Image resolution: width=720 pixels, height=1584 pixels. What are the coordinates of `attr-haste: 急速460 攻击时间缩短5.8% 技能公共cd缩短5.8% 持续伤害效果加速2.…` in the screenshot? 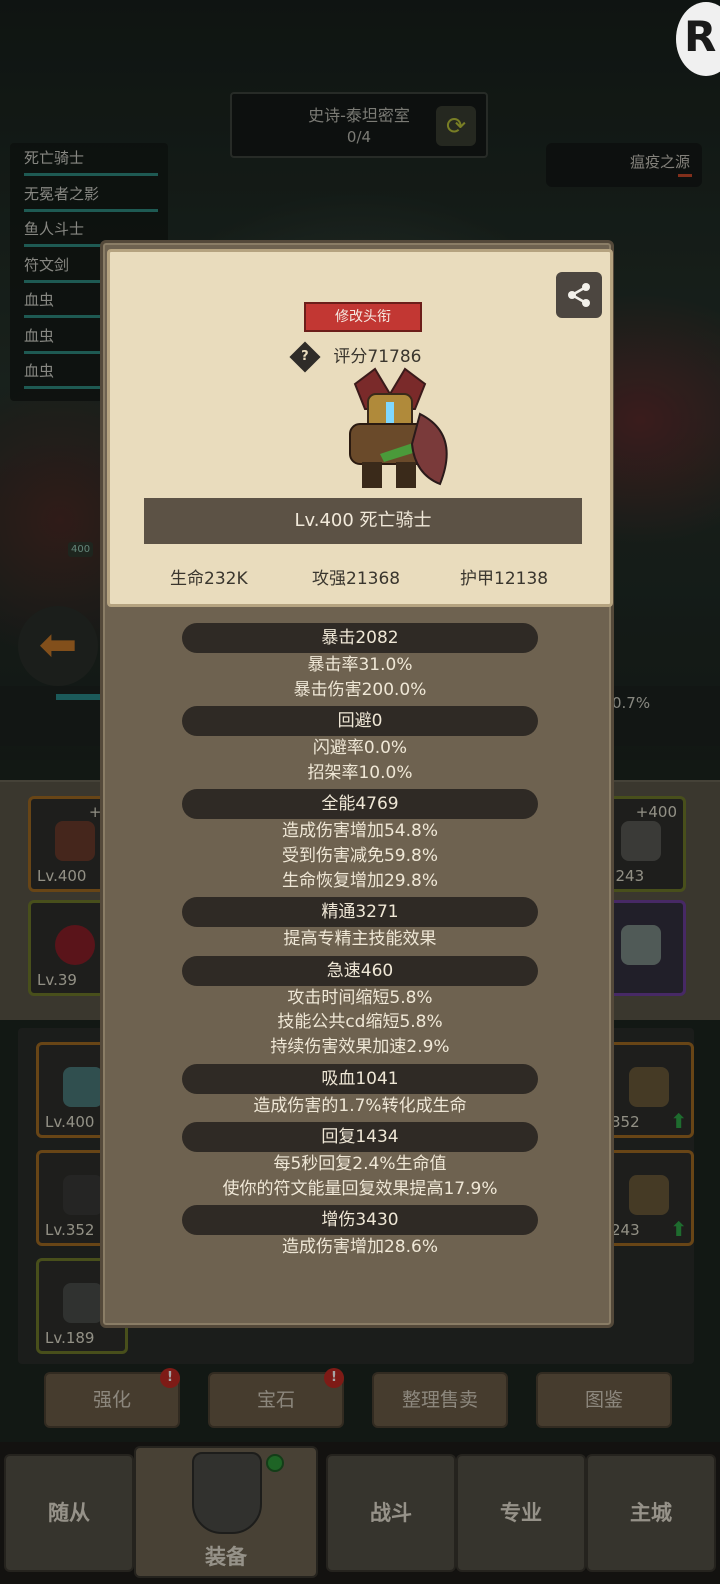 It's located at (360, 1007).